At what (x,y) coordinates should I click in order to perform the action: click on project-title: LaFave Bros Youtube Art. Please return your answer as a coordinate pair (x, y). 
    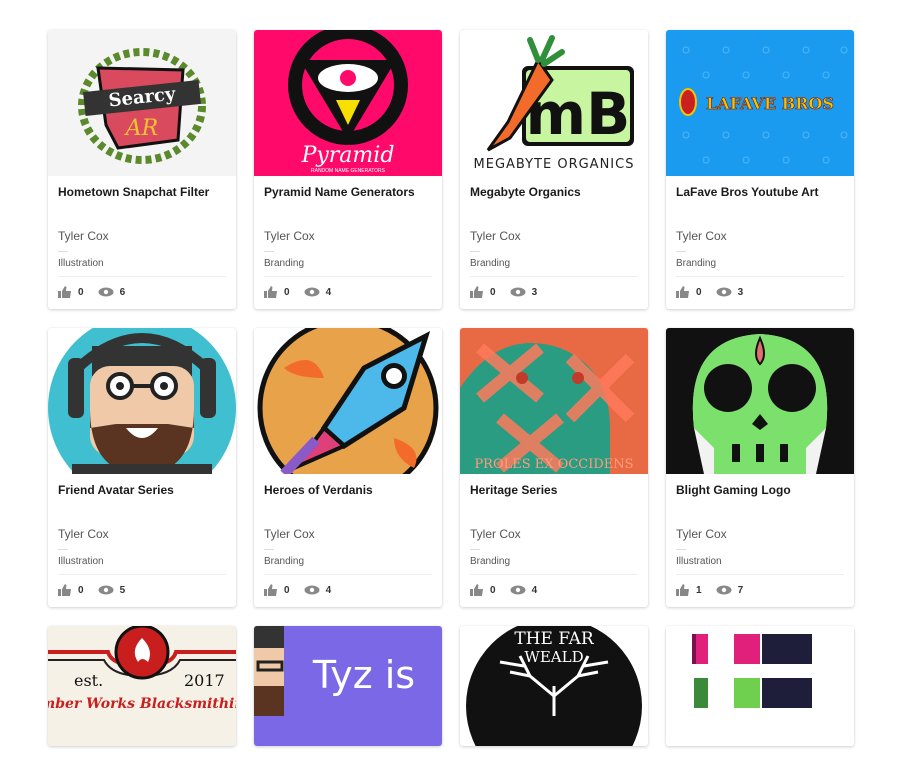
    Looking at the image, I should click on (760, 205).